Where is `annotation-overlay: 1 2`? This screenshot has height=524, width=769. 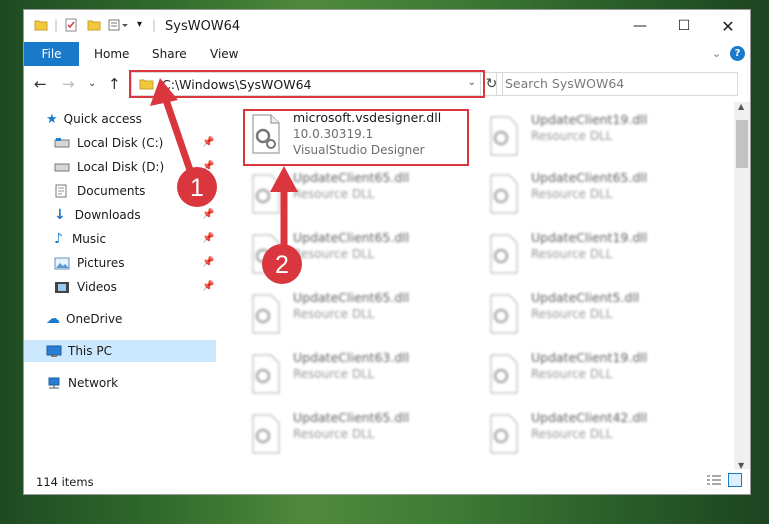 annotation-overlay: 1 2 is located at coordinates (226, 181).